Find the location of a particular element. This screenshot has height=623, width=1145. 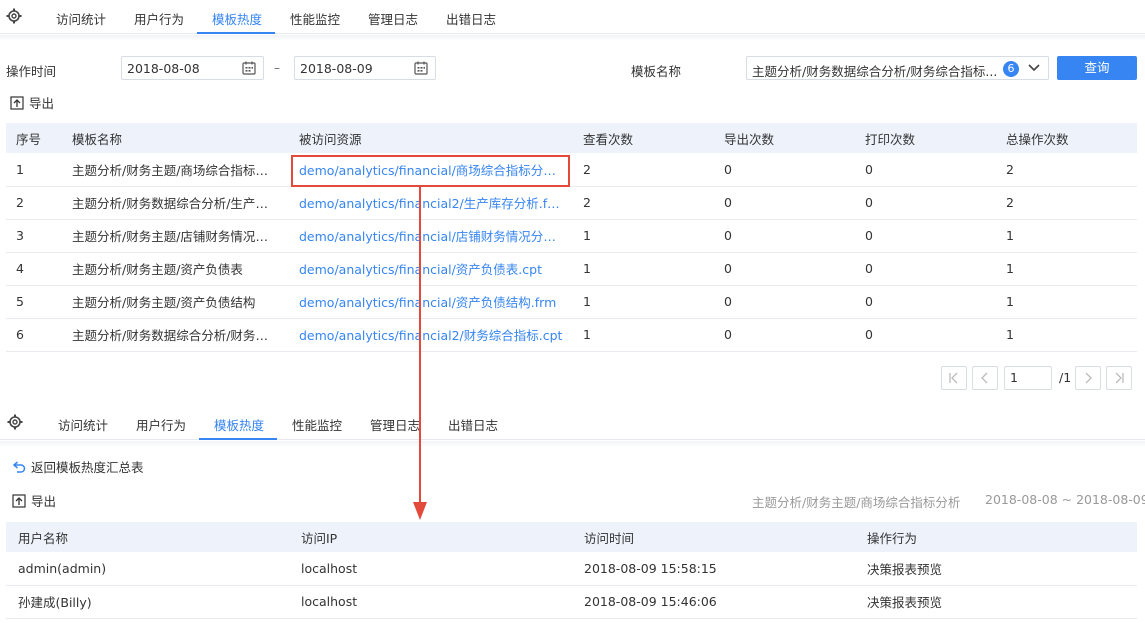

col-prints: 打印次数 is located at coordinates (925, 138).